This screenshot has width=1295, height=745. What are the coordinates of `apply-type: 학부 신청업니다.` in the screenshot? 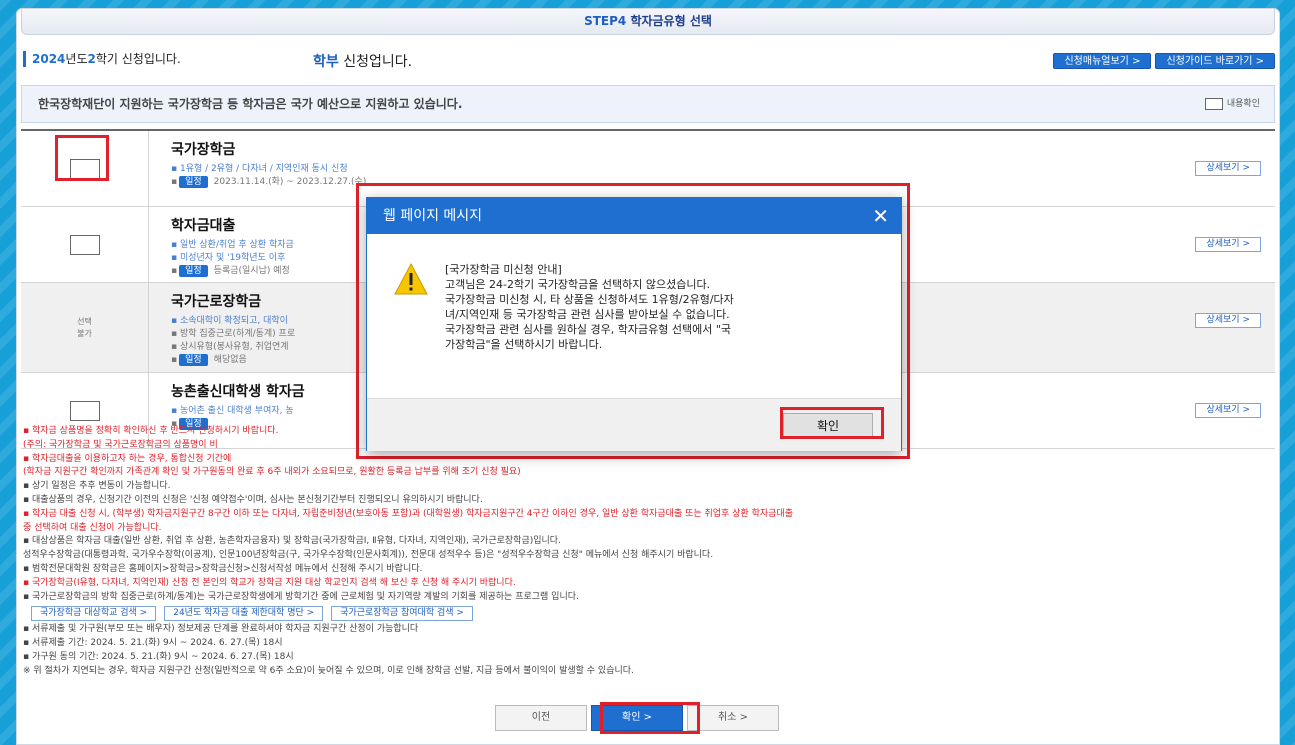 It's located at (362, 61).